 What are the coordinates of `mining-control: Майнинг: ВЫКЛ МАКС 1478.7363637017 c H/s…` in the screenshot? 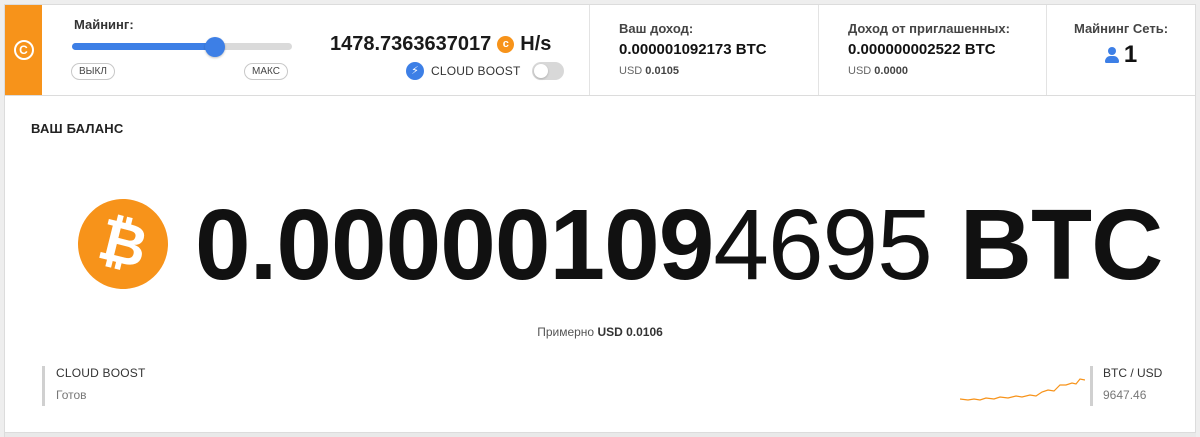 It's located at (316, 50).